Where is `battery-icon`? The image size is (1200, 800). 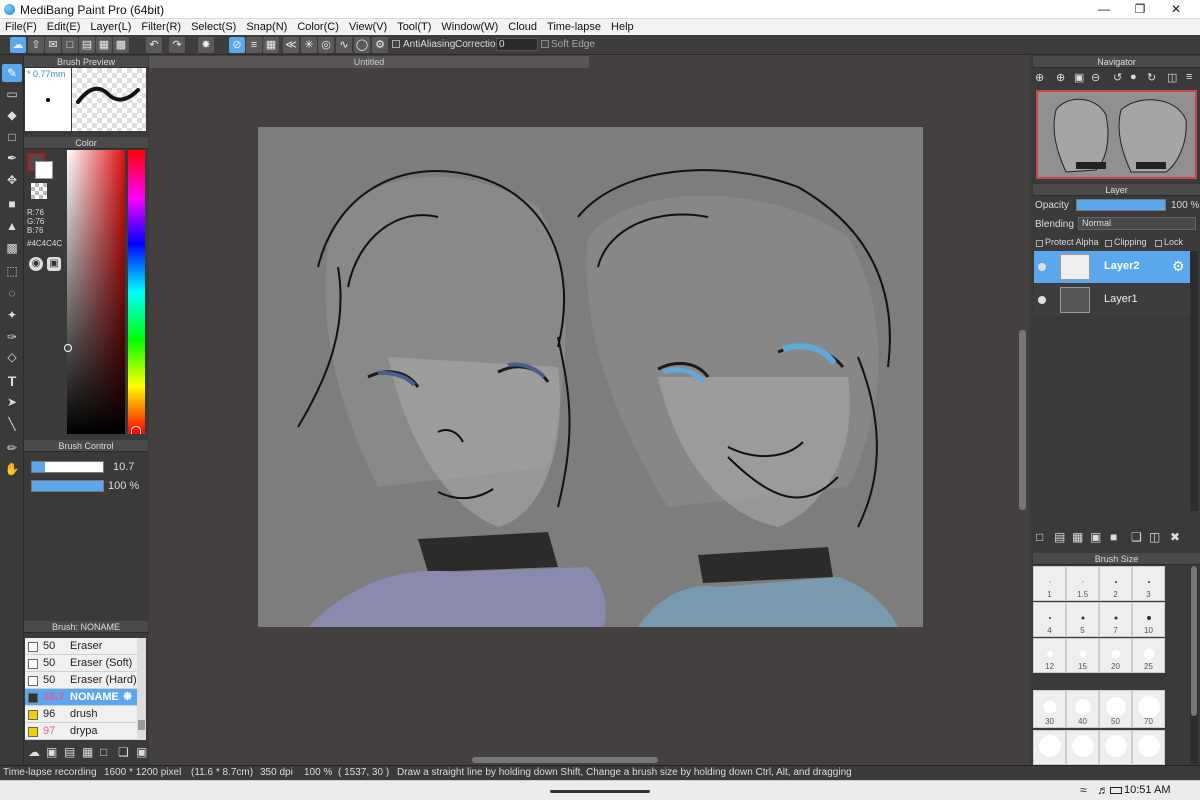 battery-icon is located at coordinates (1116, 790).